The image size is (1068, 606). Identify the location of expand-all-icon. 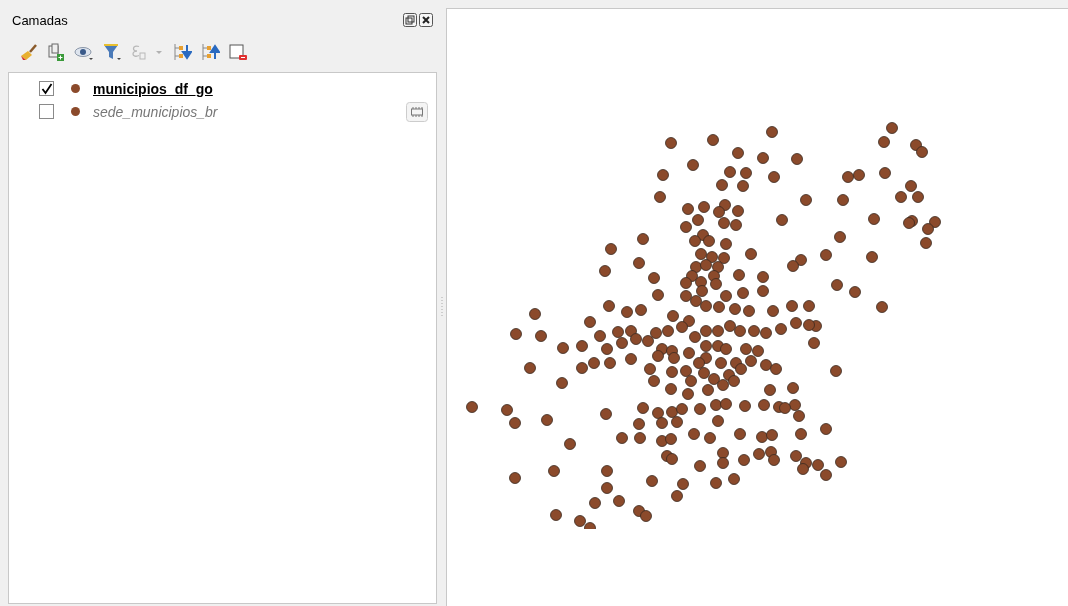
(182, 52).